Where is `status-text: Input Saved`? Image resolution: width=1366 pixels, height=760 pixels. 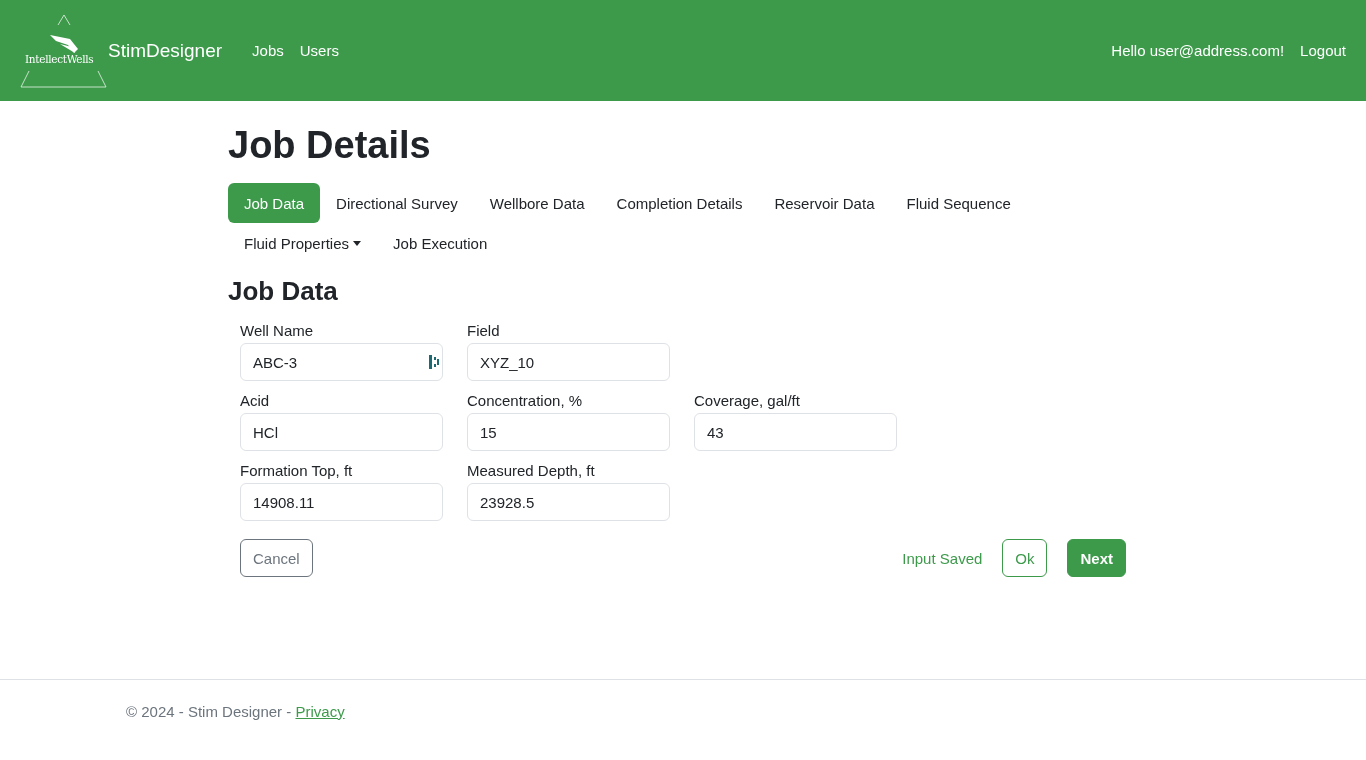 status-text: Input Saved is located at coordinates (942, 558).